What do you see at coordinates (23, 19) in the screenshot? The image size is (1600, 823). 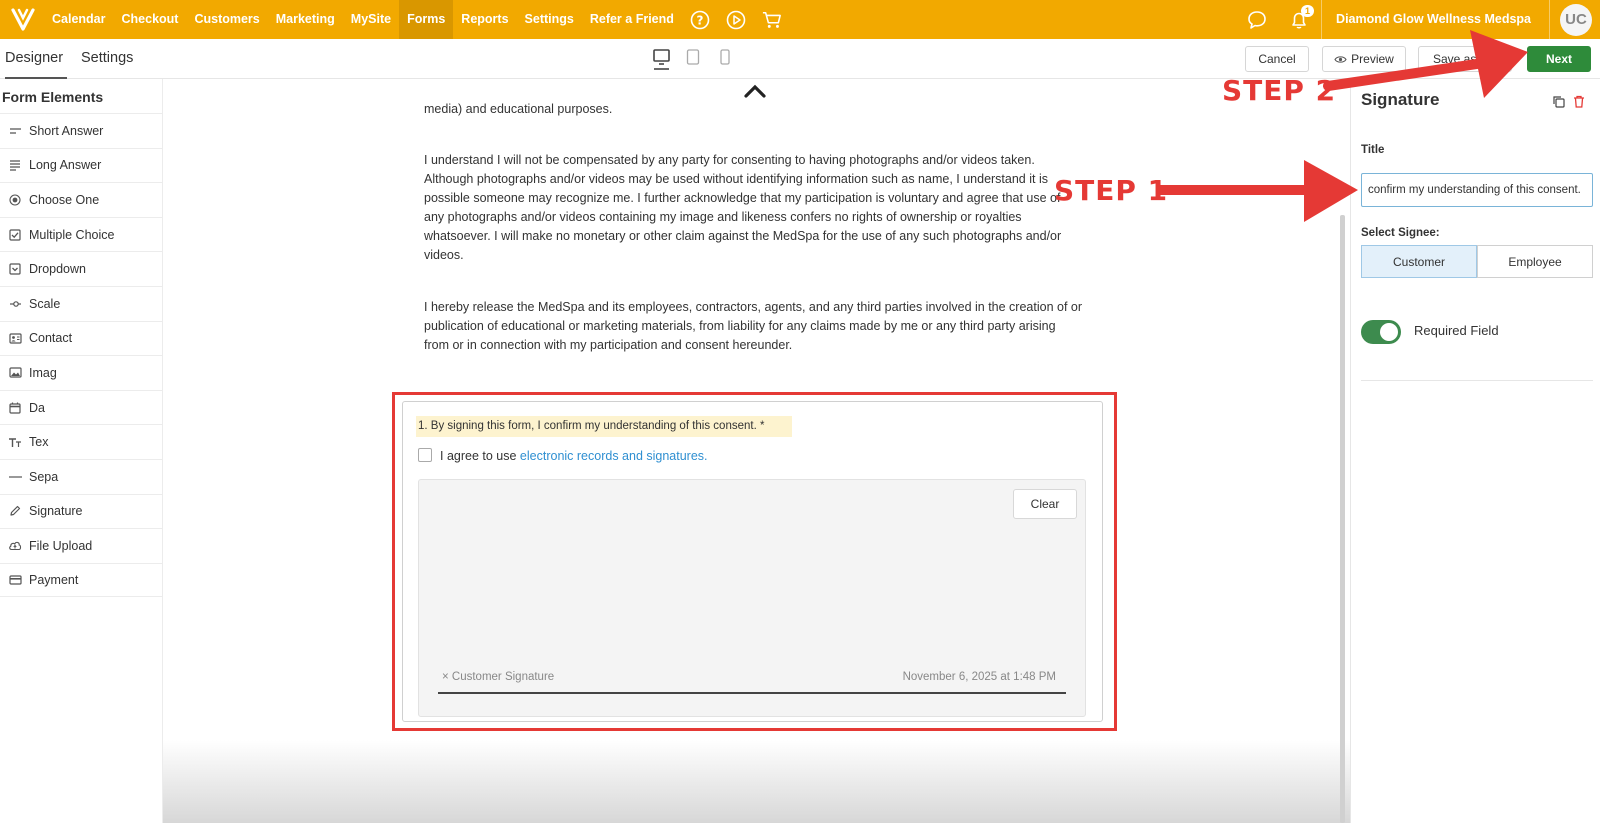 I see `app-logo-icon` at bounding box center [23, 19].